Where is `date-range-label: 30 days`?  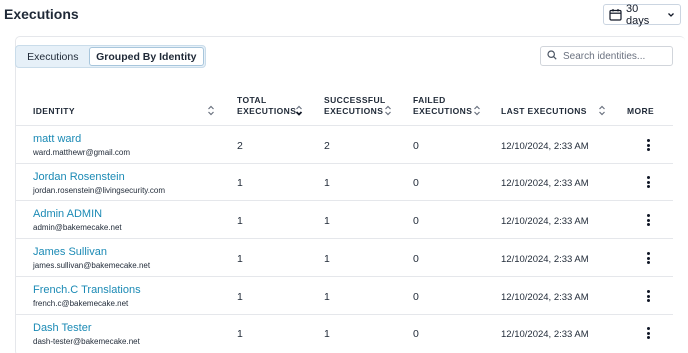
date-range-label: 30 days is located at coordinates (638, 14).